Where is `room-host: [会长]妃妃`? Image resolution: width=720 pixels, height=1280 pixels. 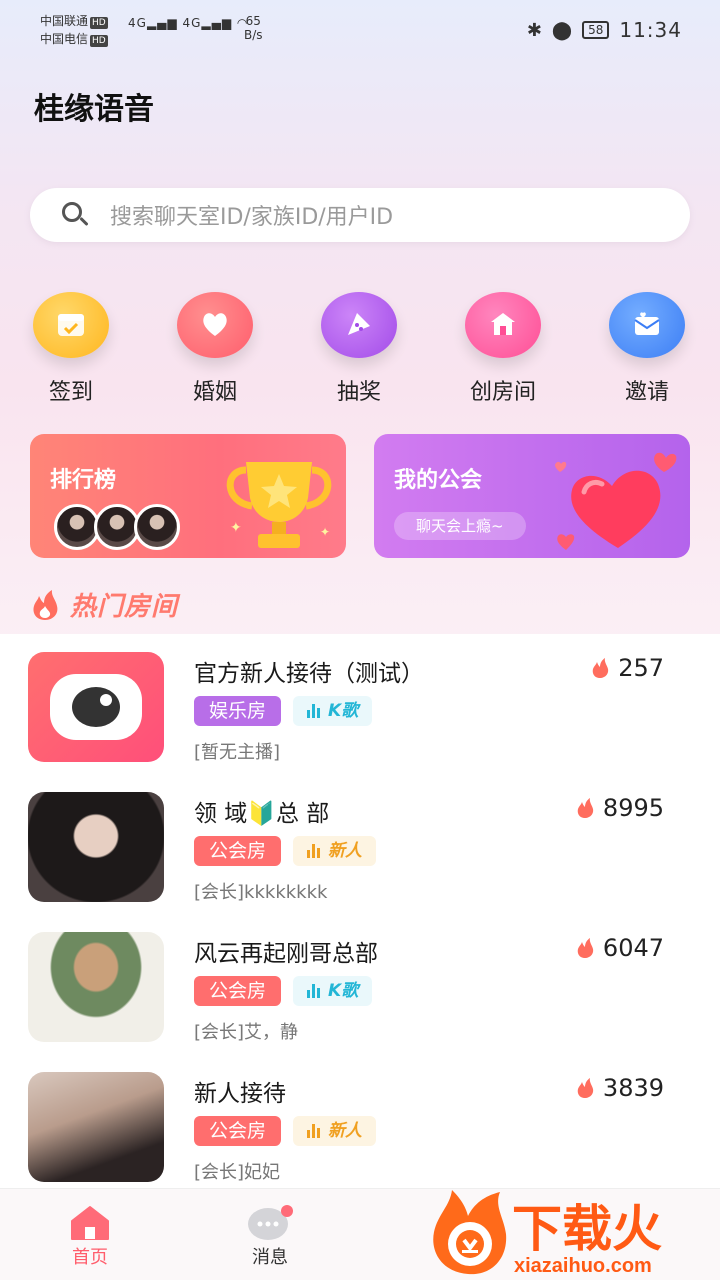
room-host: [会长]妃妃 is located at coordinates (237, 1172).